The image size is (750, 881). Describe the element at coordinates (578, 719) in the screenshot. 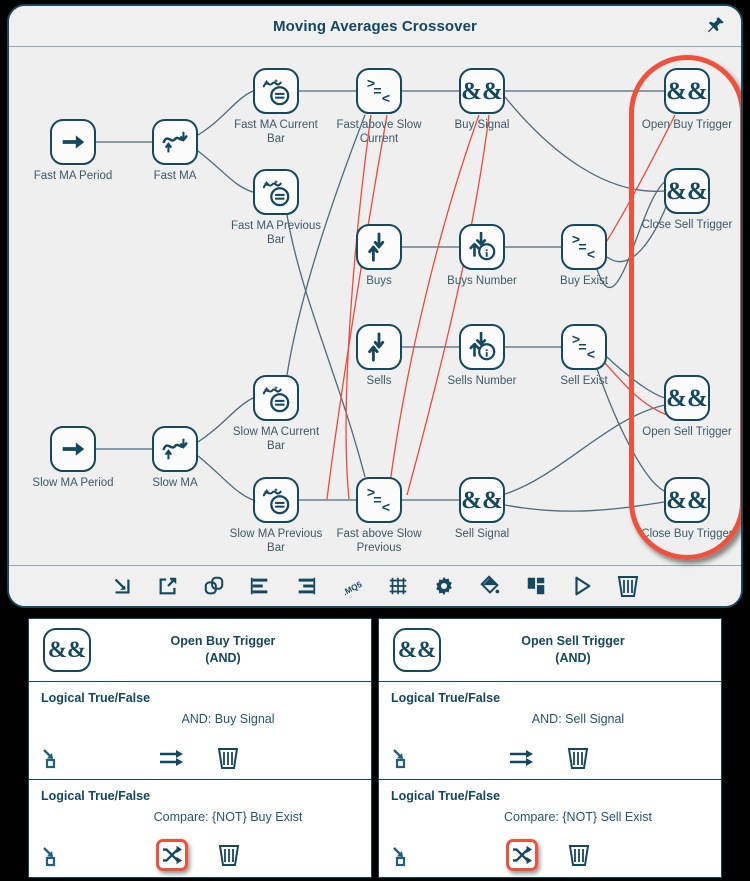

I see `row-value: AND: Sell Signal` at that location.